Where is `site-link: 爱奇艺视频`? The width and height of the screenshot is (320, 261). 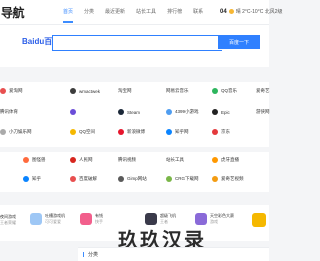
site-link: 爱奇艺视频 is located at coordinates (228, 179).